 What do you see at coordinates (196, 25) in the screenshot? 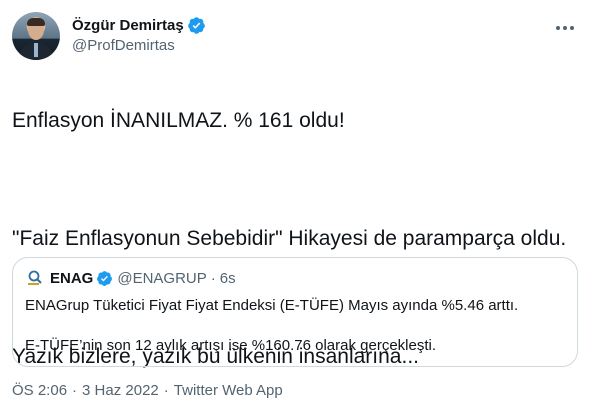
I see `verified-badge-icon` at bounding box center [196, 25].